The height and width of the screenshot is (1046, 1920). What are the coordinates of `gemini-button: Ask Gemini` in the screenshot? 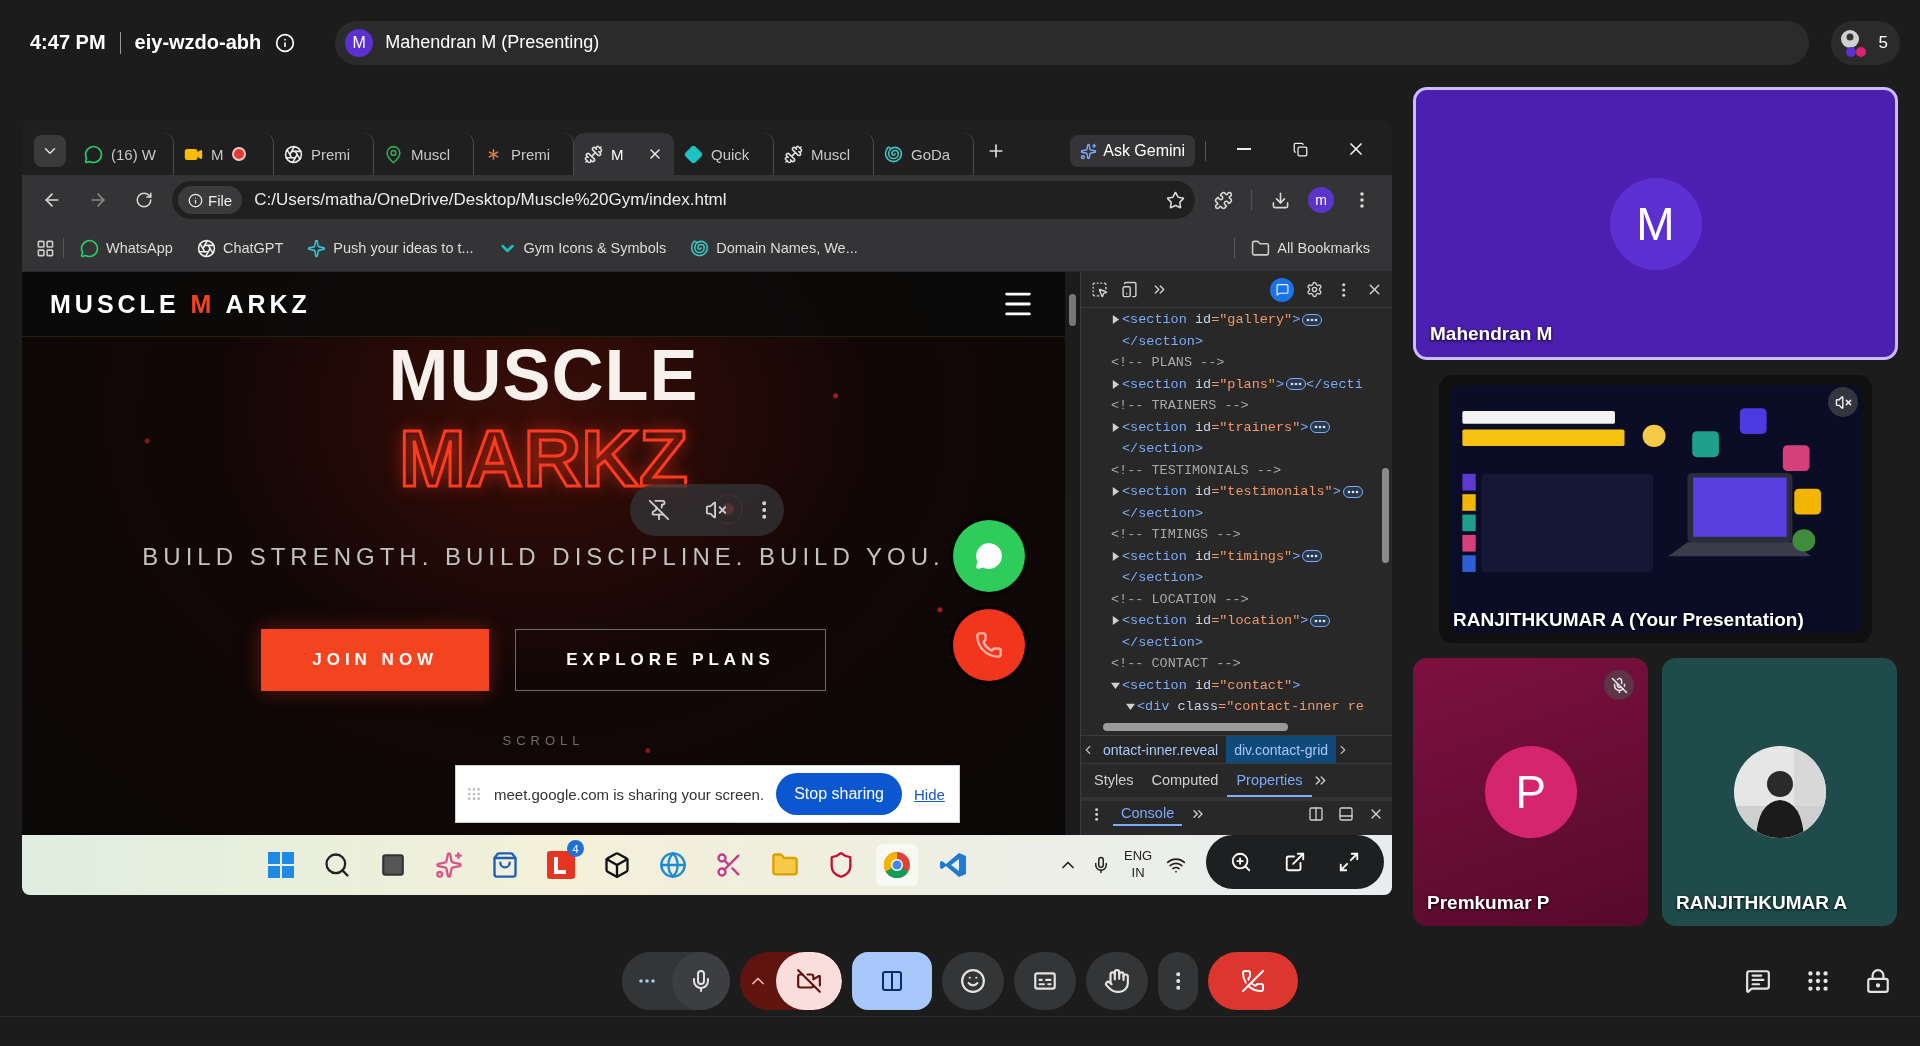 It's located at (1132, 151).